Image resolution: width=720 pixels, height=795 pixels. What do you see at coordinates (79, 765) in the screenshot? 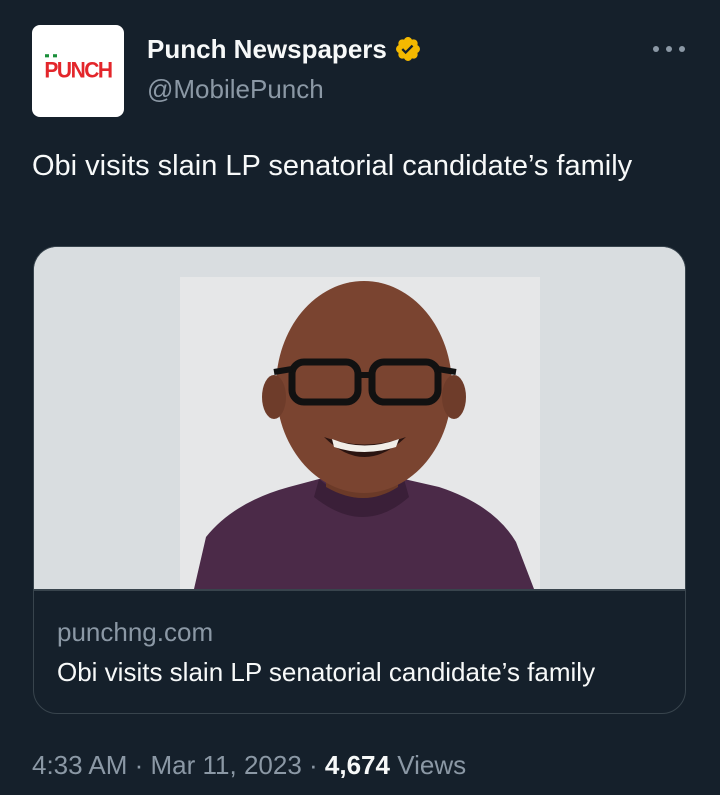
I see `tweet-time: 4:33 AM` at bounding box center [79, 765].